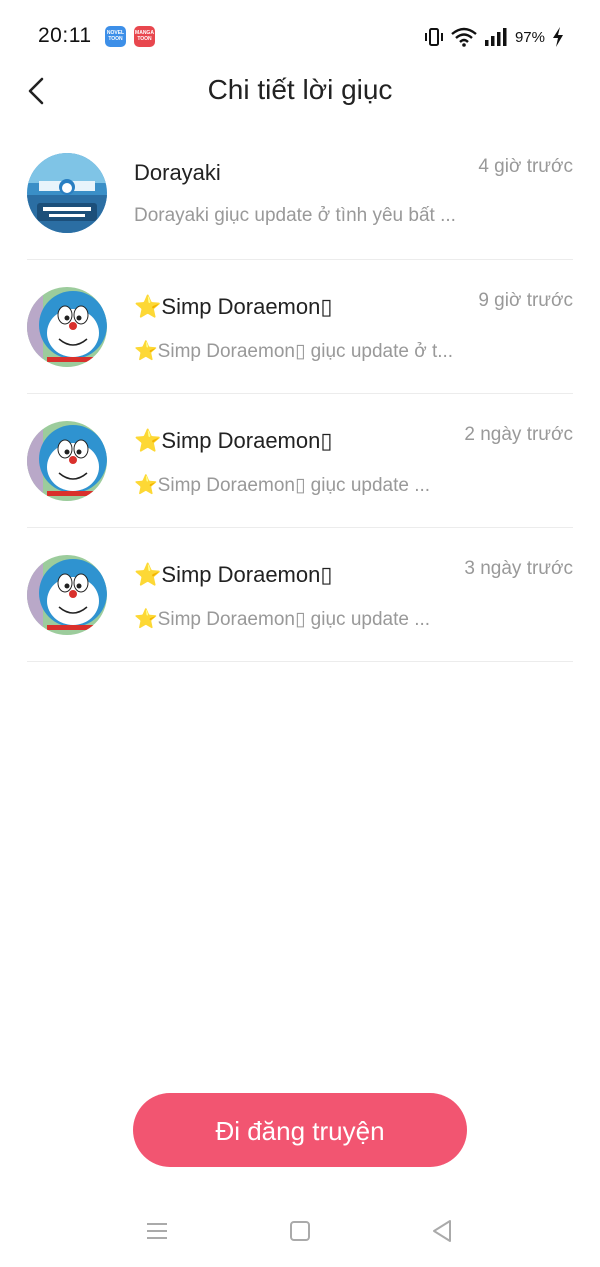 The image size is (600, 1267). I want to click on status-time: 20:11, so click(65, 35).